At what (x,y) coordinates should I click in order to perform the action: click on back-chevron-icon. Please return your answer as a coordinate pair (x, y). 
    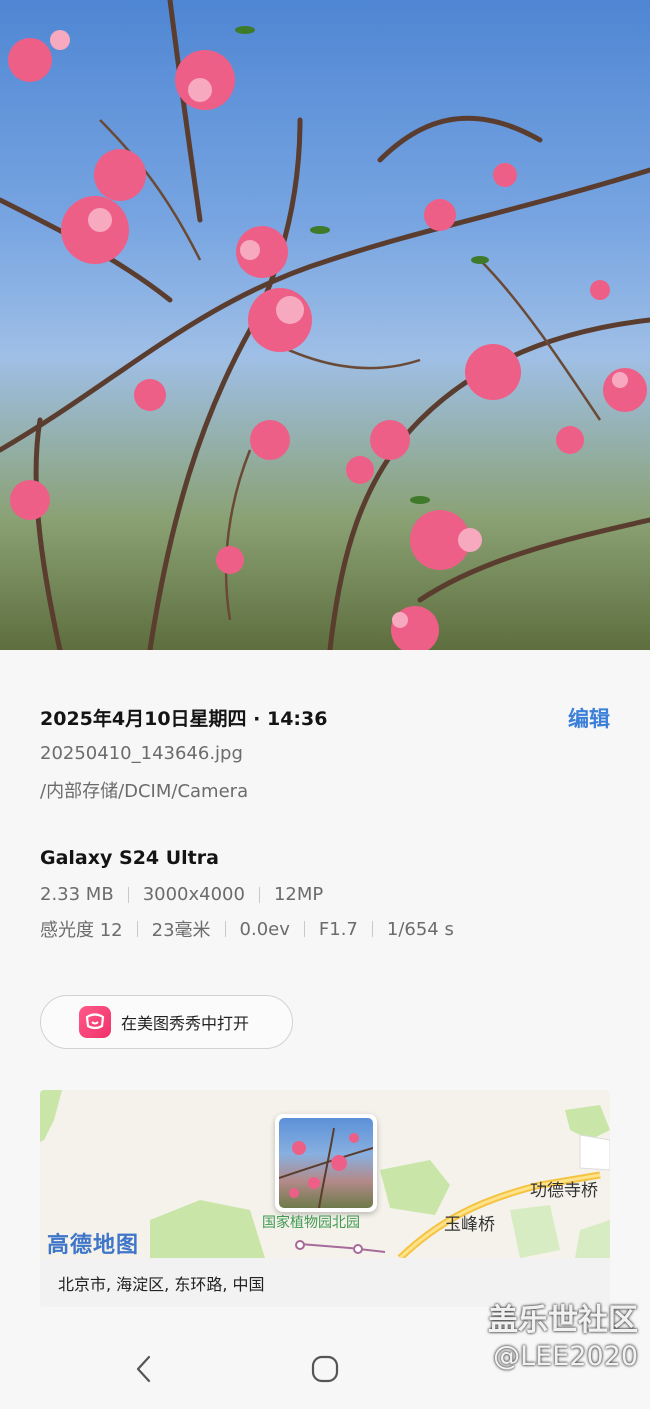
    Looking at the image, I should click on (145, 1369).